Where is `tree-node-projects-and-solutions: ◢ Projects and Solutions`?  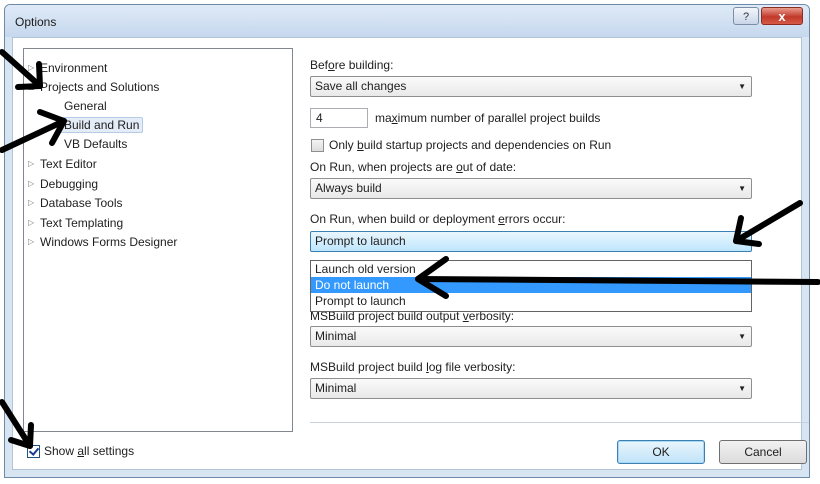 tree-node-projects-and-solutions: ◢ Projects and Solutions is located at coordinates (93, 87).